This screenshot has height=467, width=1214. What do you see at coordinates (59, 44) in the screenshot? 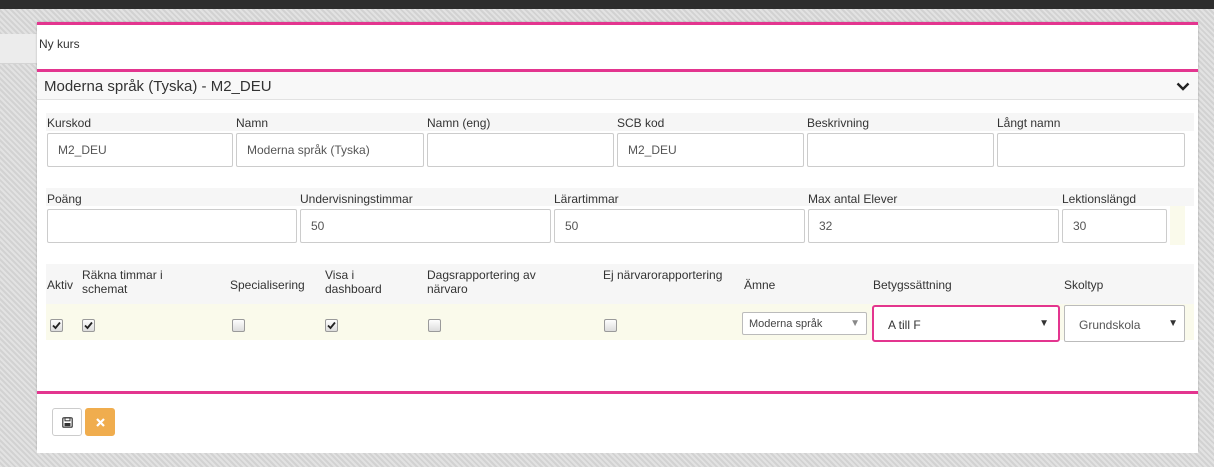
I see `dialog-title: Ny kurs` at bounding box center [59, 44].